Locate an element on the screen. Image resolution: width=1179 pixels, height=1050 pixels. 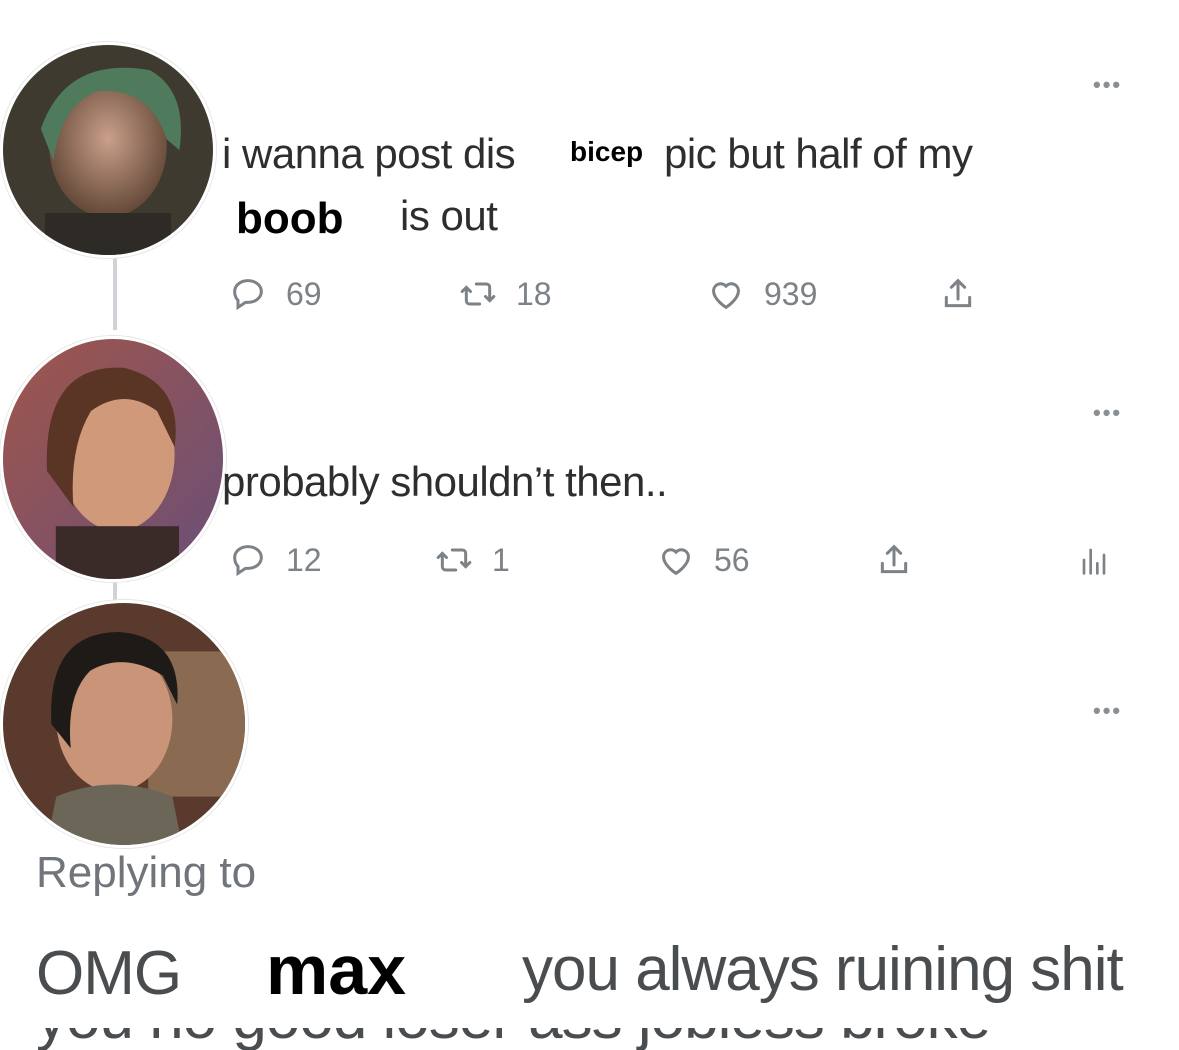
reply-text-part: you always ruining shit is located at coordinates (823, 969).